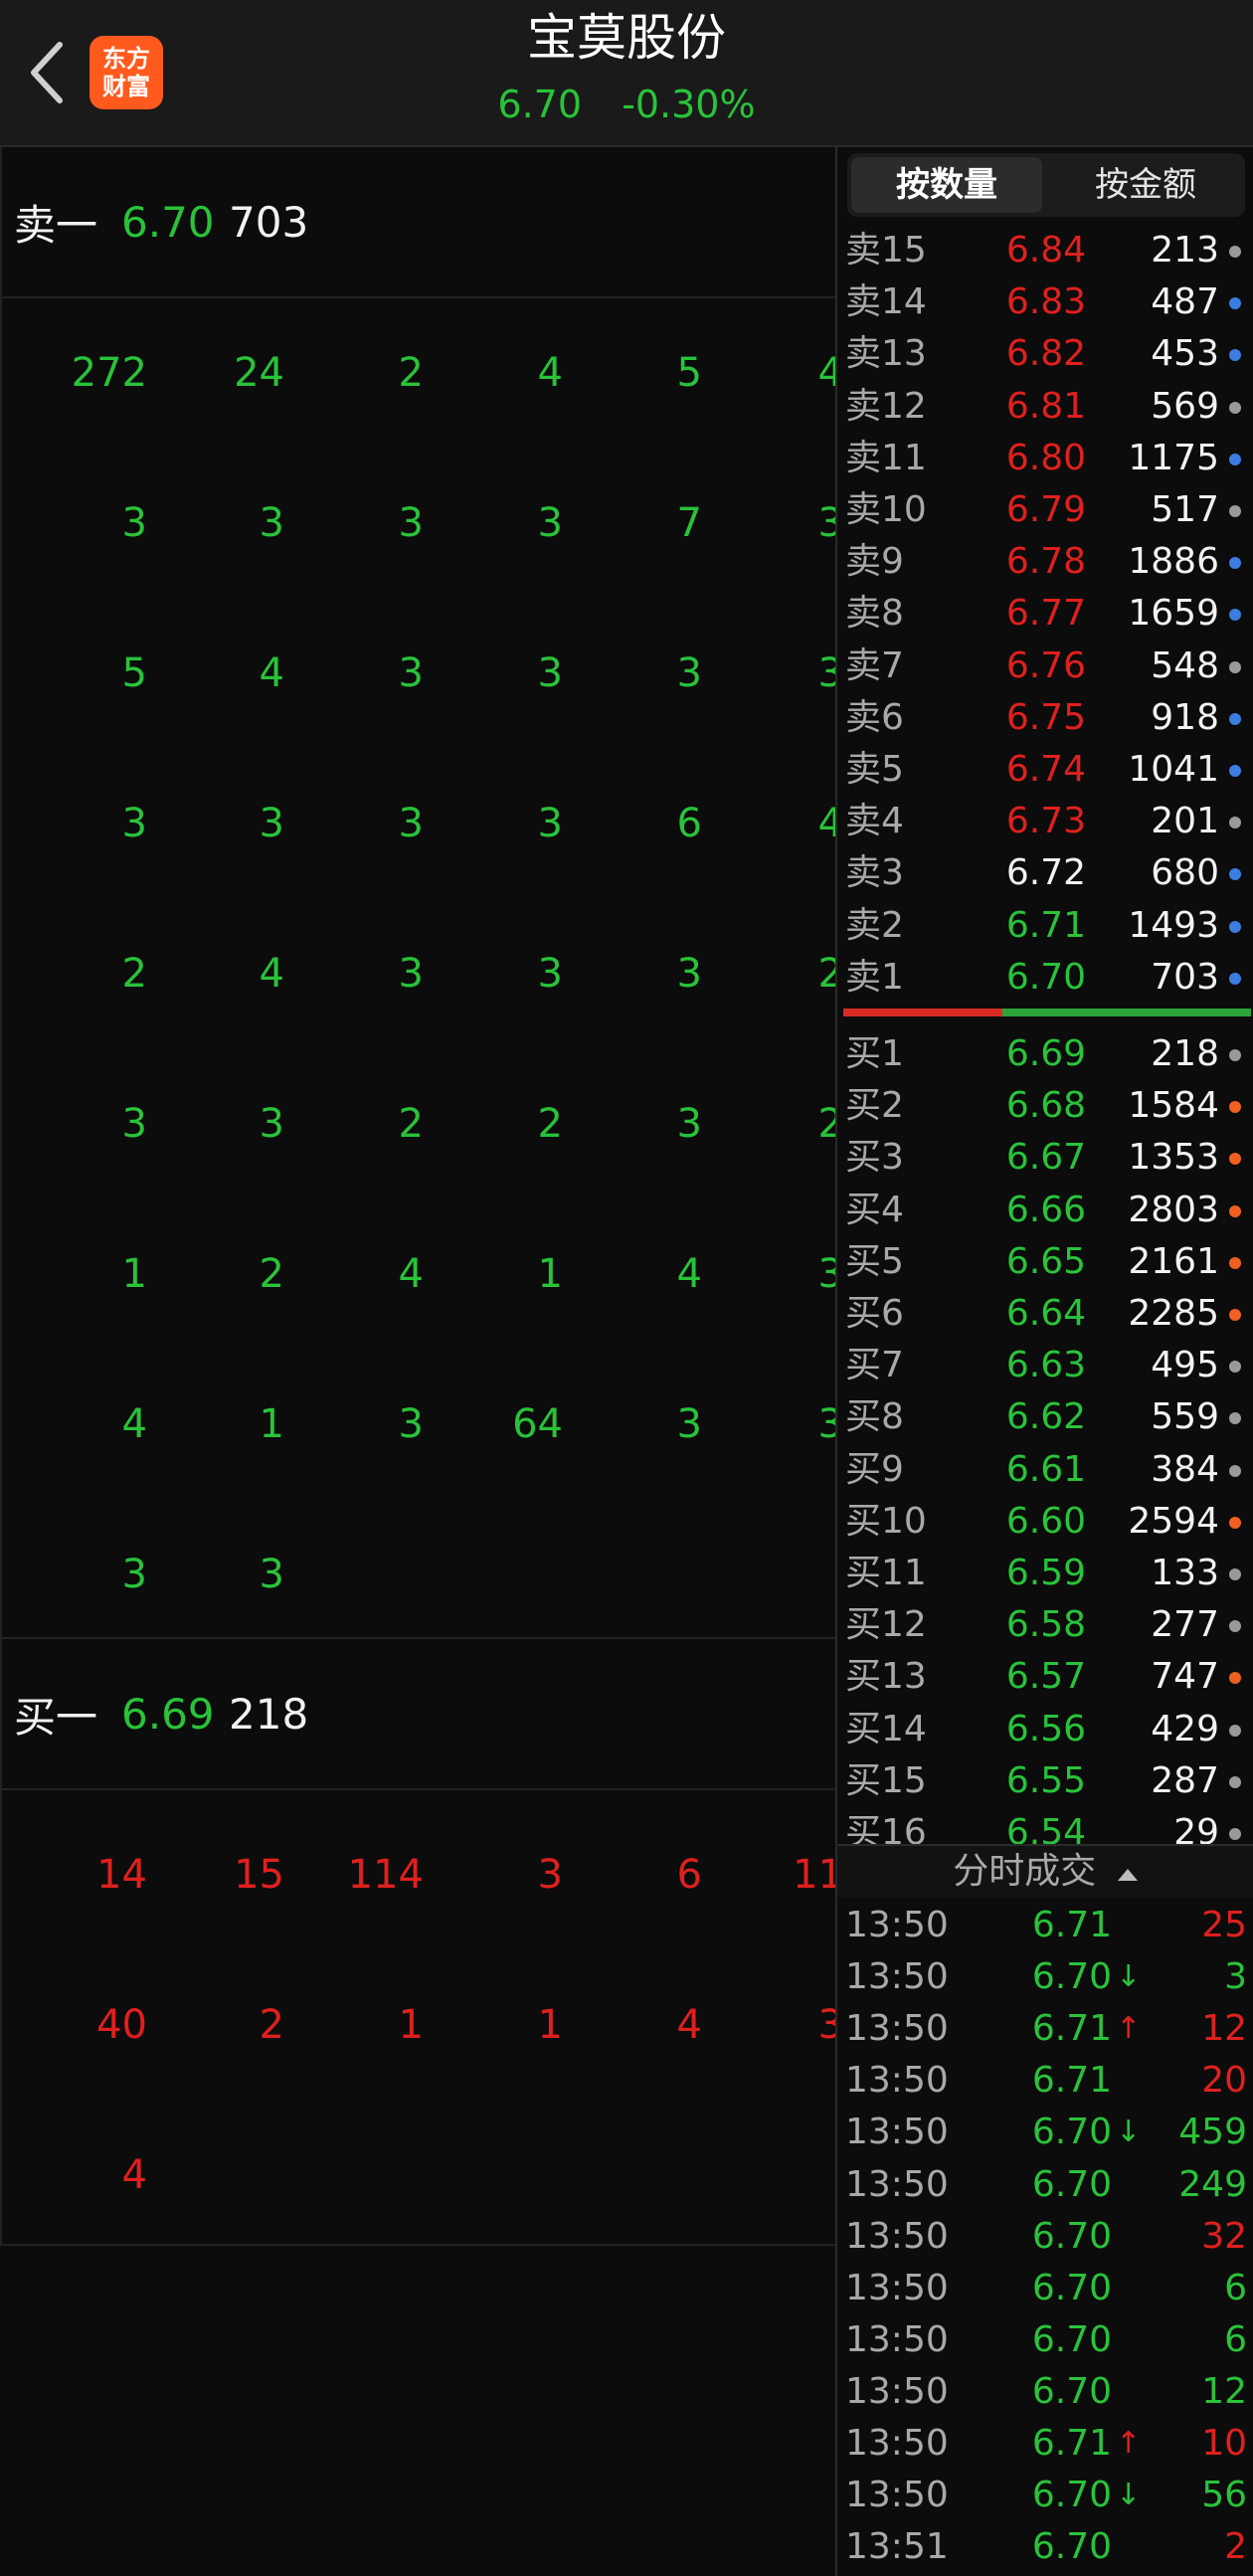 This screenshot has width=1253, height=2576. What do you see at coordinates (1045, 1871) in the screenshot?
I see `tick-list-header: 分时成交` at bounding box center [1045, 1871].